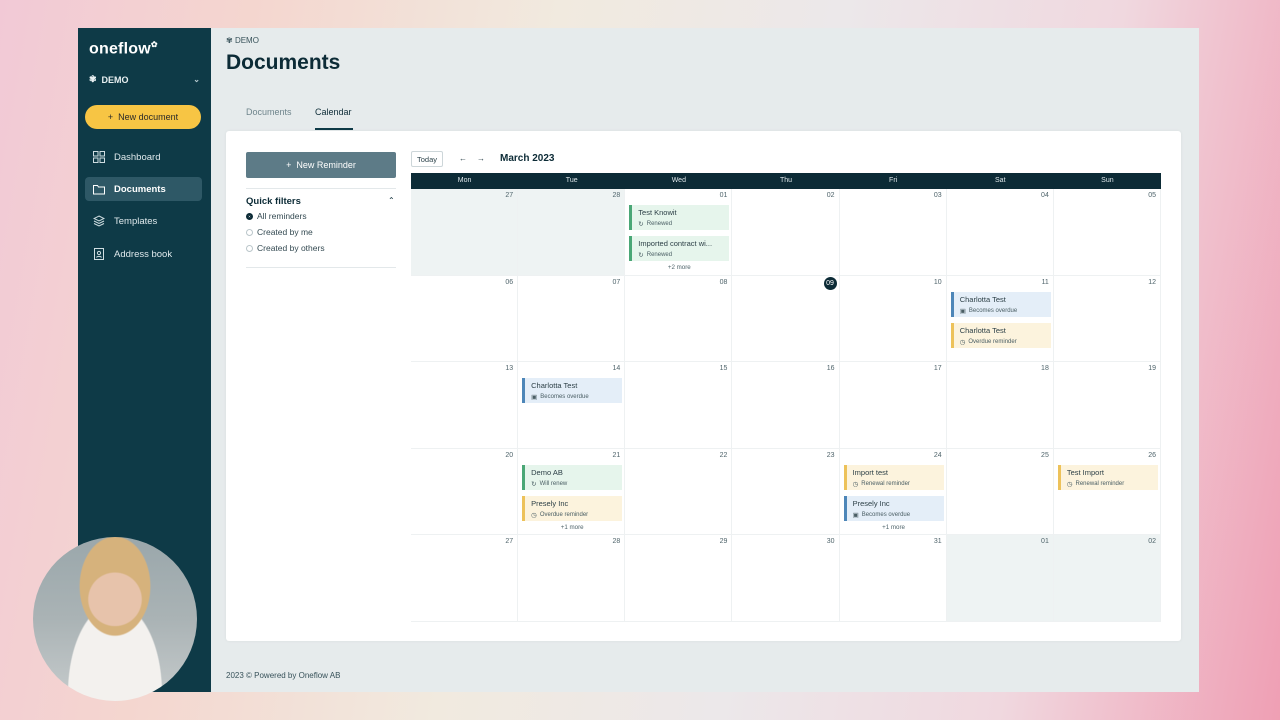 This screenshot has height=720, width=1280. I want to click on day-number: 26, so click(1152, 455).